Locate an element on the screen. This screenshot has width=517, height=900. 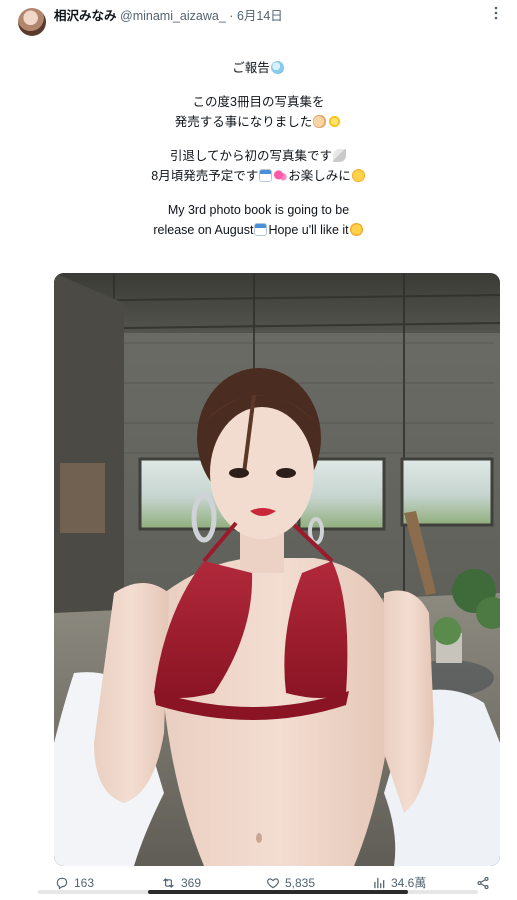
smiling-hearts-emoji is located at coordinates (358, 175).